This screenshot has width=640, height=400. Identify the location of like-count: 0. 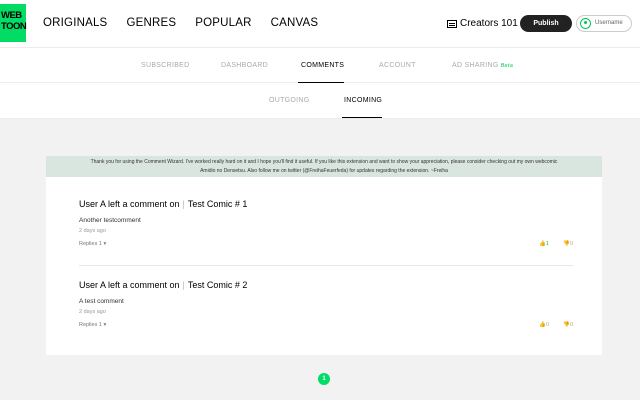
(548, 325).